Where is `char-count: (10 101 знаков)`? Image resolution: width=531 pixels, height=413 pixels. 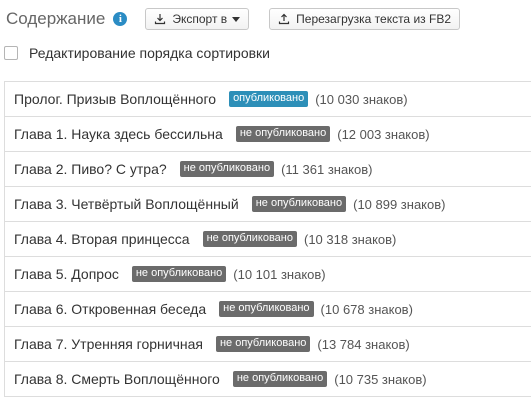
char-count: (10 101 знаков) is located at coordinates (279, 274).